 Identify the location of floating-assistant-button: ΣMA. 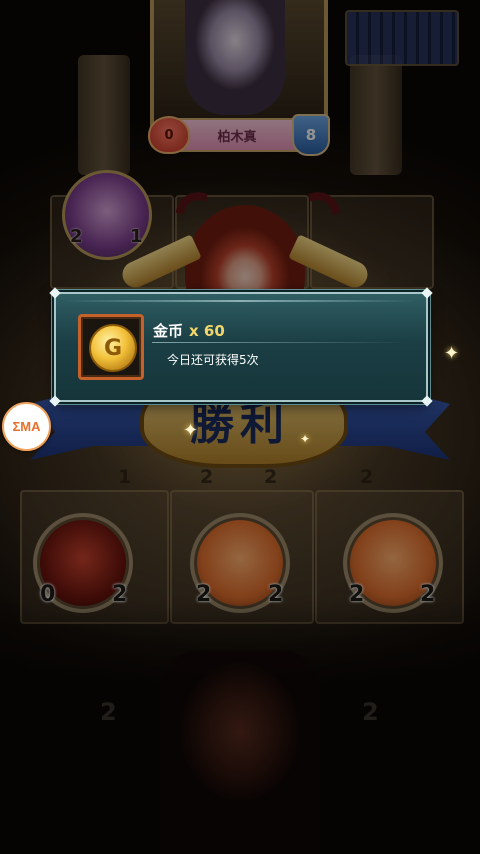
(26, 426).